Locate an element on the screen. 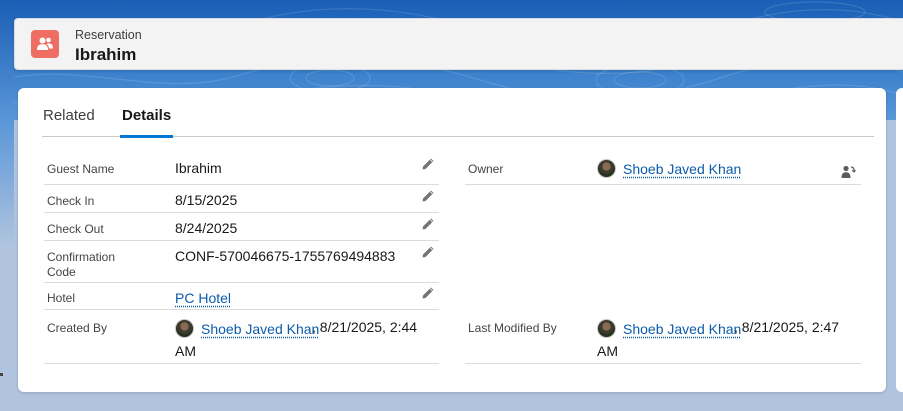  change-owner-icon is located at coordinates (848, 172).